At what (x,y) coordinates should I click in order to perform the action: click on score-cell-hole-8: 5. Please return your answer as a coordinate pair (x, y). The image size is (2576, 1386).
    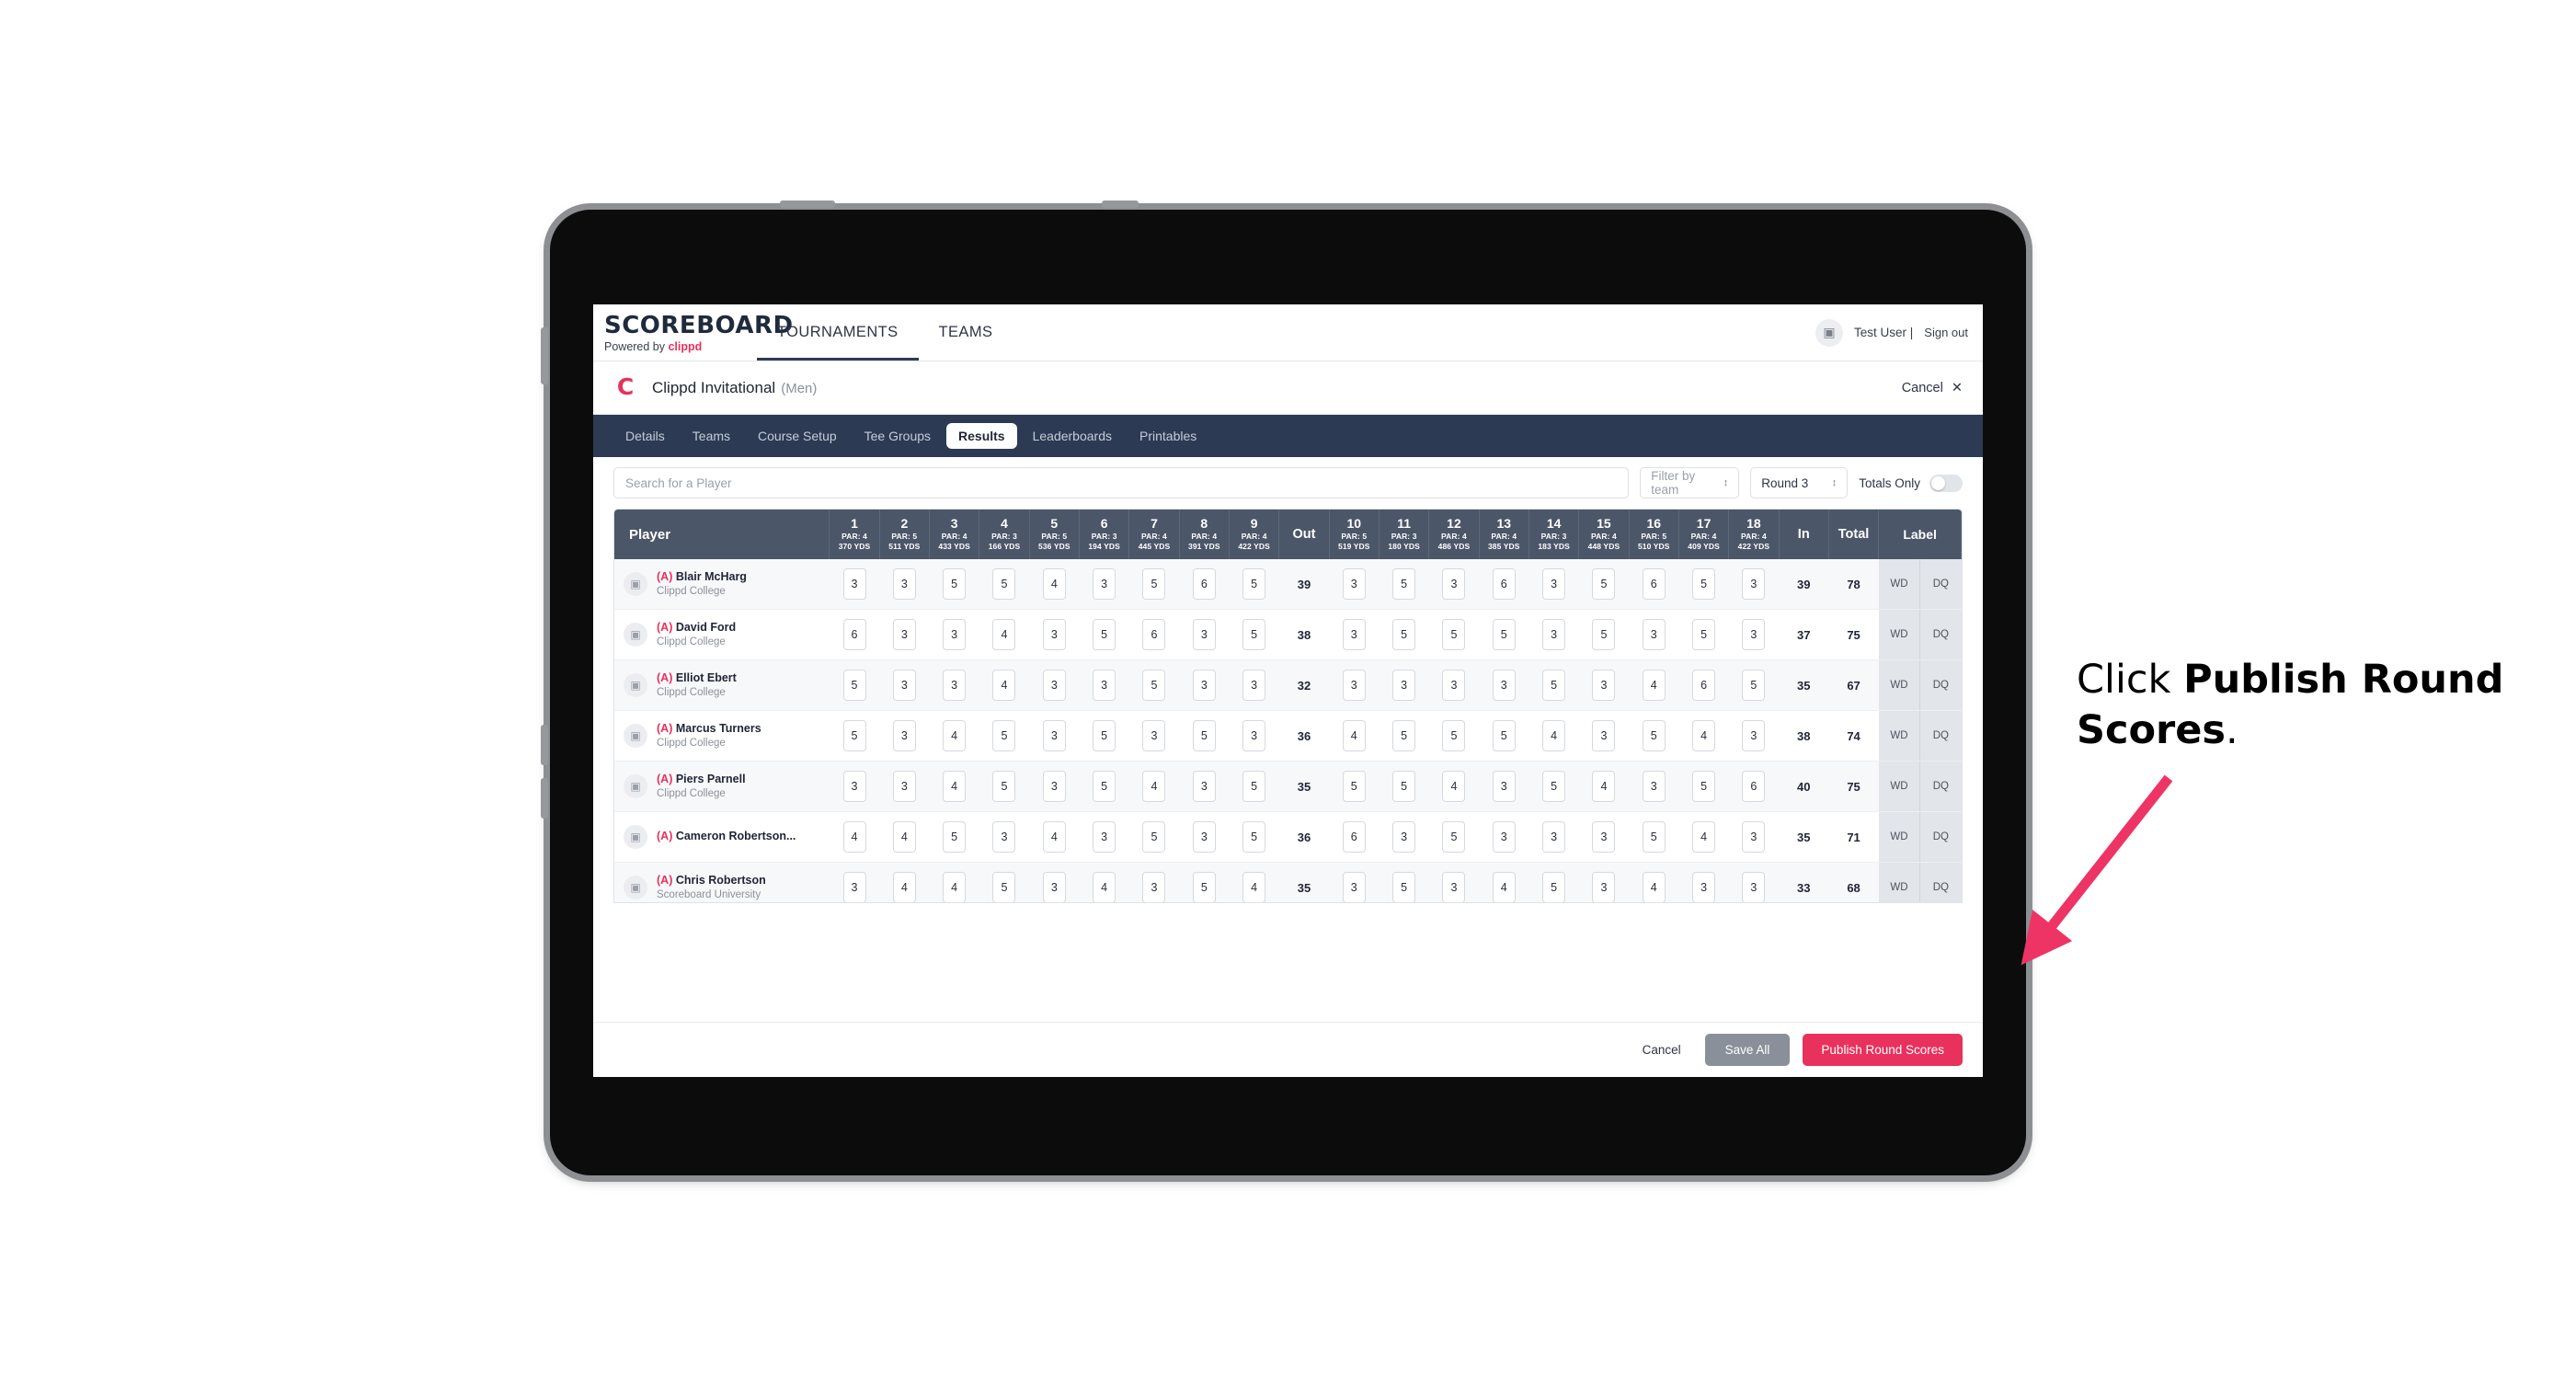
    Looking at the image, I should click on (1204, 736).